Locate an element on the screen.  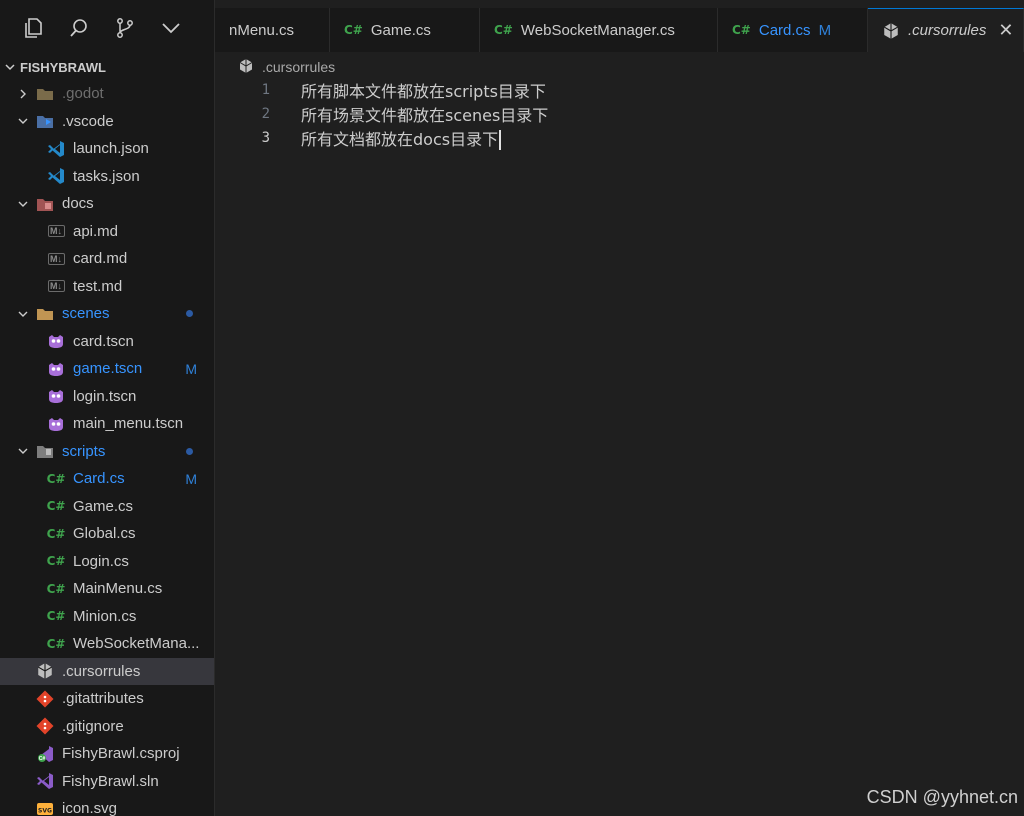
breadcrumb-file: .cursorrules is located at coordinates (298, 67).